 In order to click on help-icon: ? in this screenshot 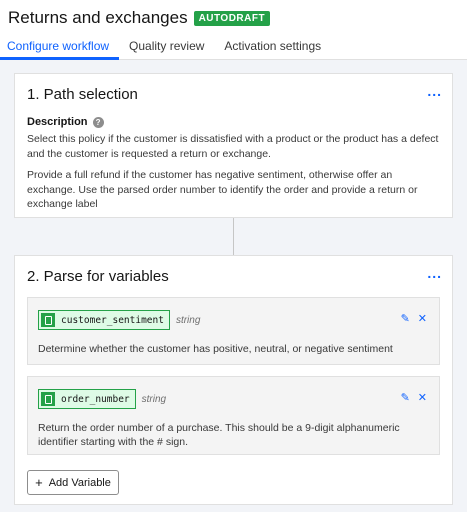, I will do `click(98, 122)`.